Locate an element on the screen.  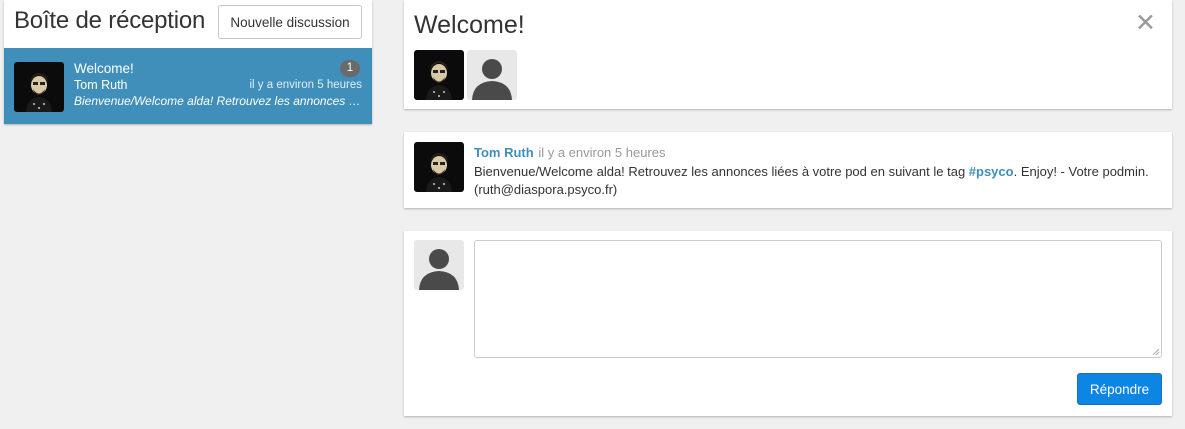
participant-avatar-default is located at coordinates (492, 75).